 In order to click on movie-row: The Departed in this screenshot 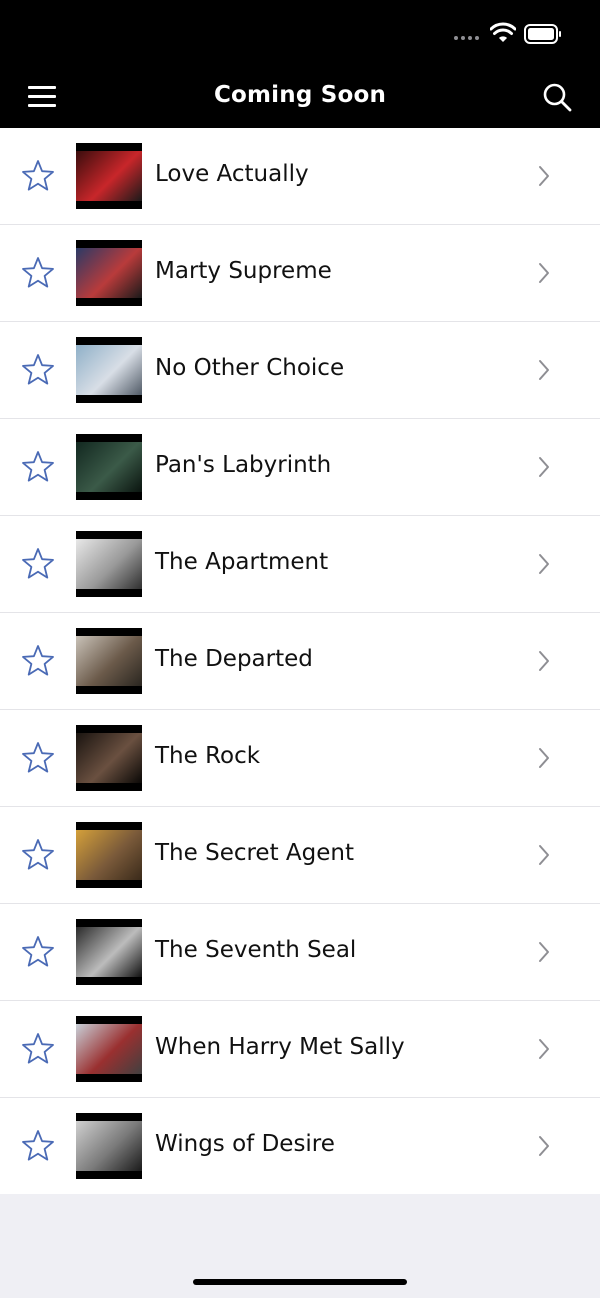, I will do `click(300, 661)`.